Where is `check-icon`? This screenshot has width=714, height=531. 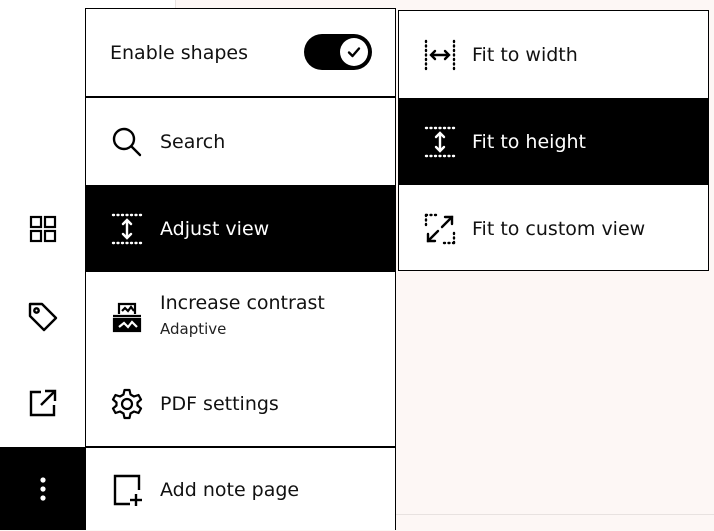
check-icon is located at coordinates (354, 52).